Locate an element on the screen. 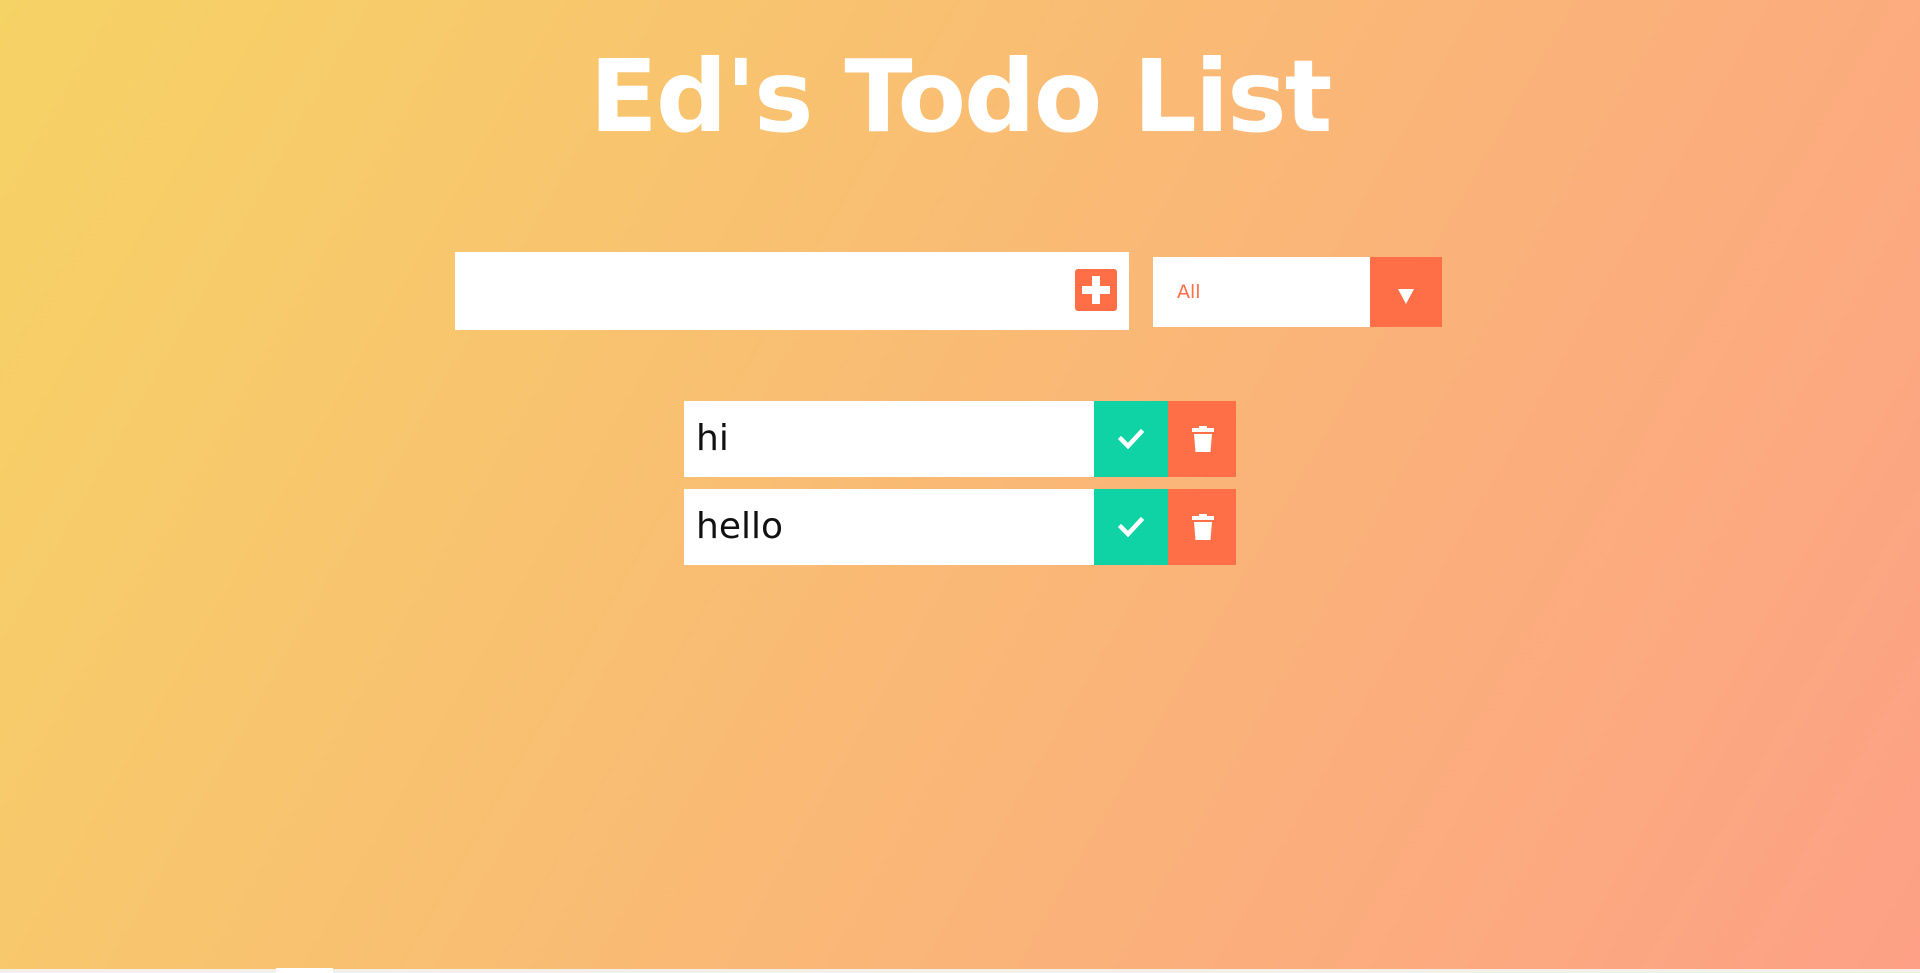 The height and width of the screenshot is (973, 1920). window-bottom-edge is located at coordinates (960, 970).